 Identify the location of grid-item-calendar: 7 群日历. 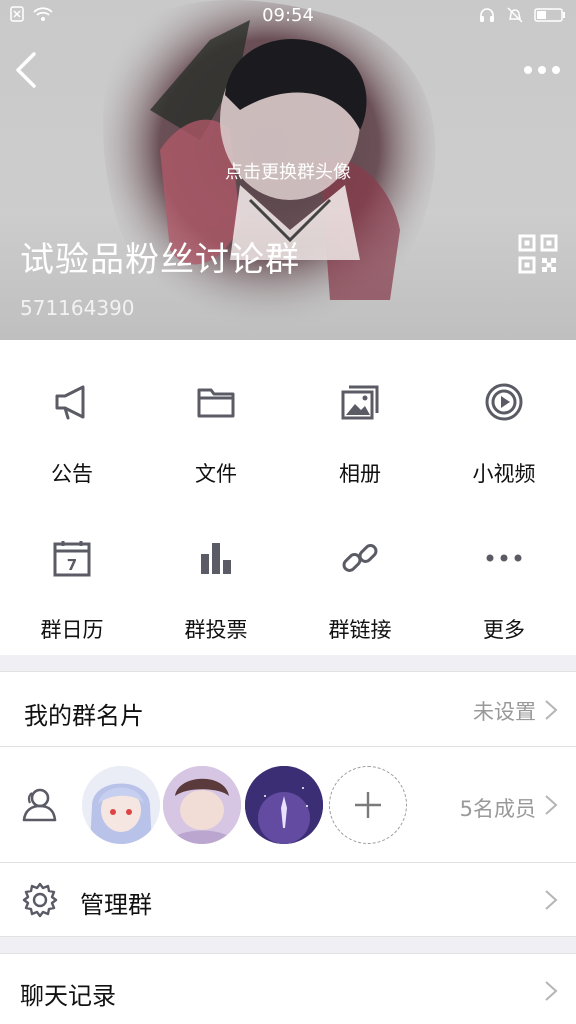
(72, 577).